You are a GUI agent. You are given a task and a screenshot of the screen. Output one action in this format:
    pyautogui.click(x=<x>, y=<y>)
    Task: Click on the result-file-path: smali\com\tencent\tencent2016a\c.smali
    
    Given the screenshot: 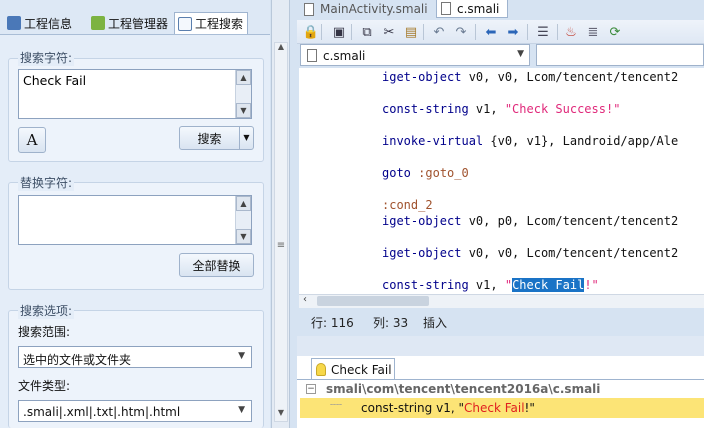 What is the action you would take?
    pyautogui.click(x=463, y=389)
    